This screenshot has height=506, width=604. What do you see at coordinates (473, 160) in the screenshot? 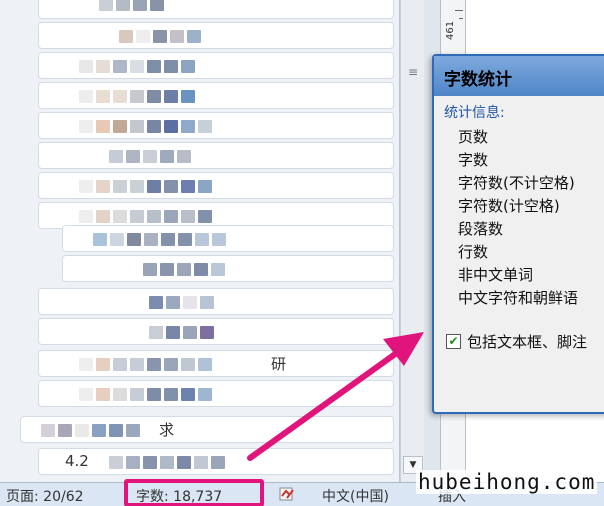
I see `stat-words: 字数` at bounding box center [473, 160].